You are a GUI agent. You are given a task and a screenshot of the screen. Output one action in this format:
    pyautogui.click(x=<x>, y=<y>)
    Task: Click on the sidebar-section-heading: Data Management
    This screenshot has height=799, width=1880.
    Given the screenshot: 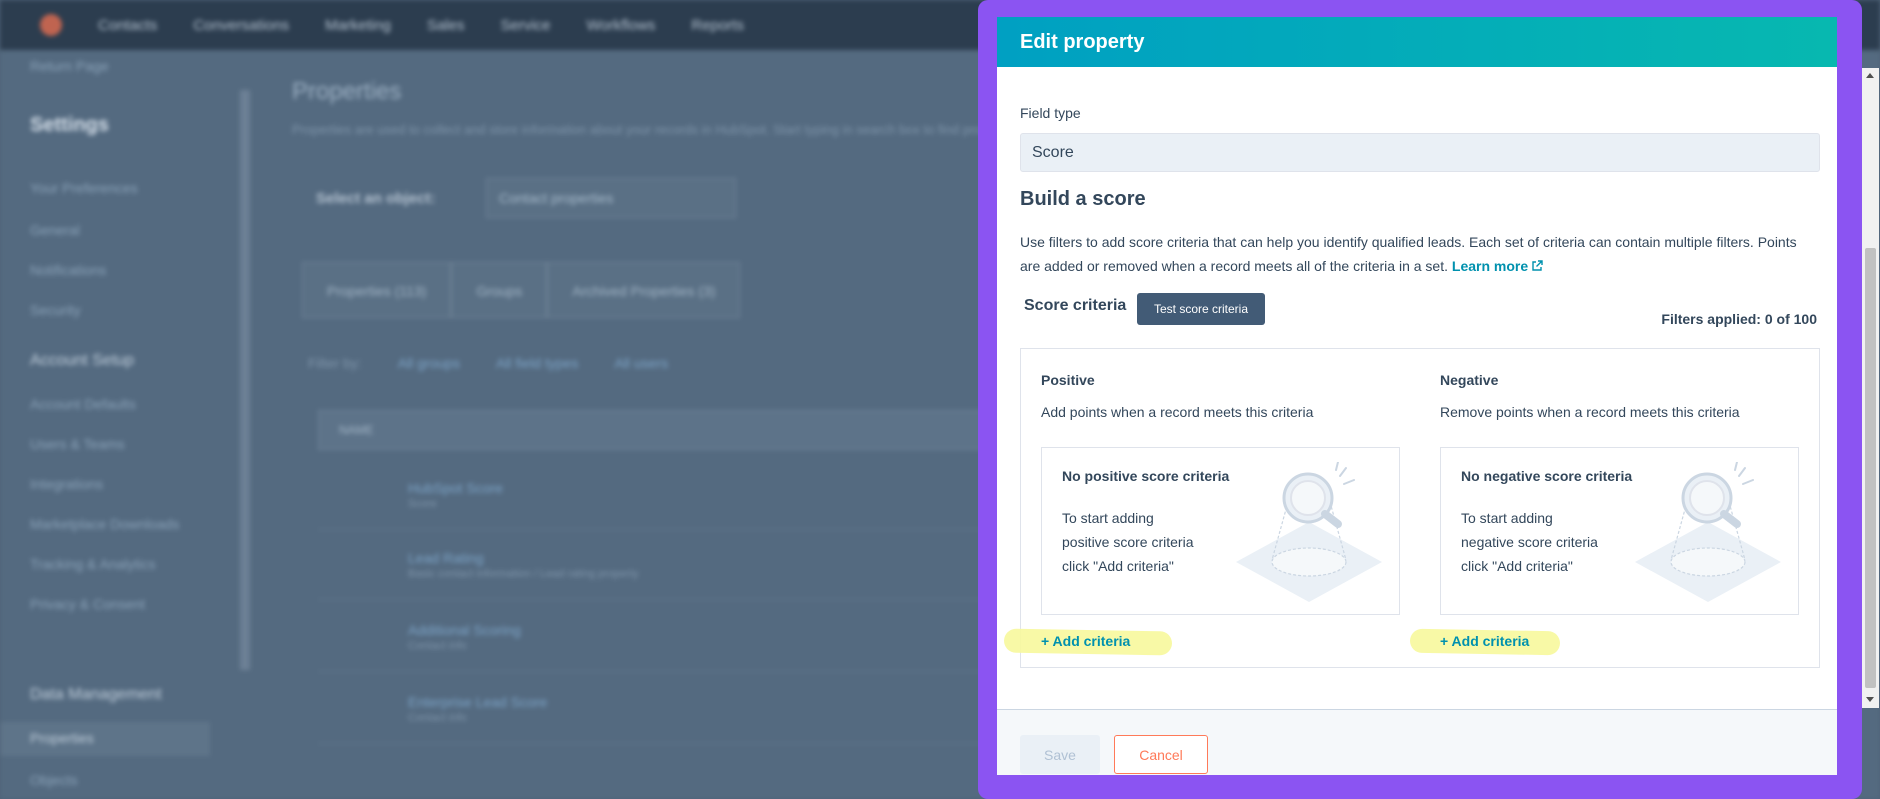 What is the action you would take?
    pyautogui.click(x=96, y=694)
    